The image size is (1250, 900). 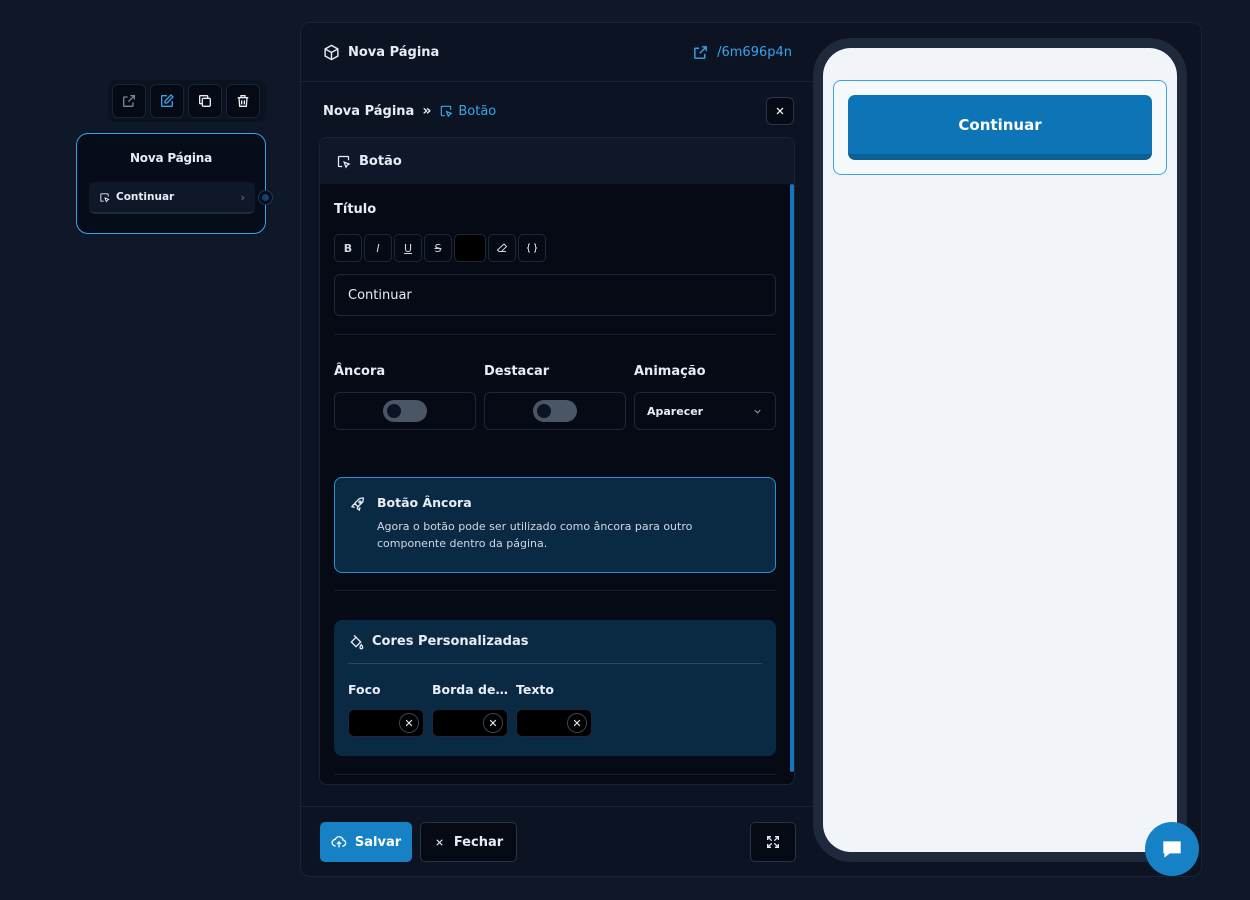 I want to click on color-foco: Foco ✕, so click(x=387, y=709).